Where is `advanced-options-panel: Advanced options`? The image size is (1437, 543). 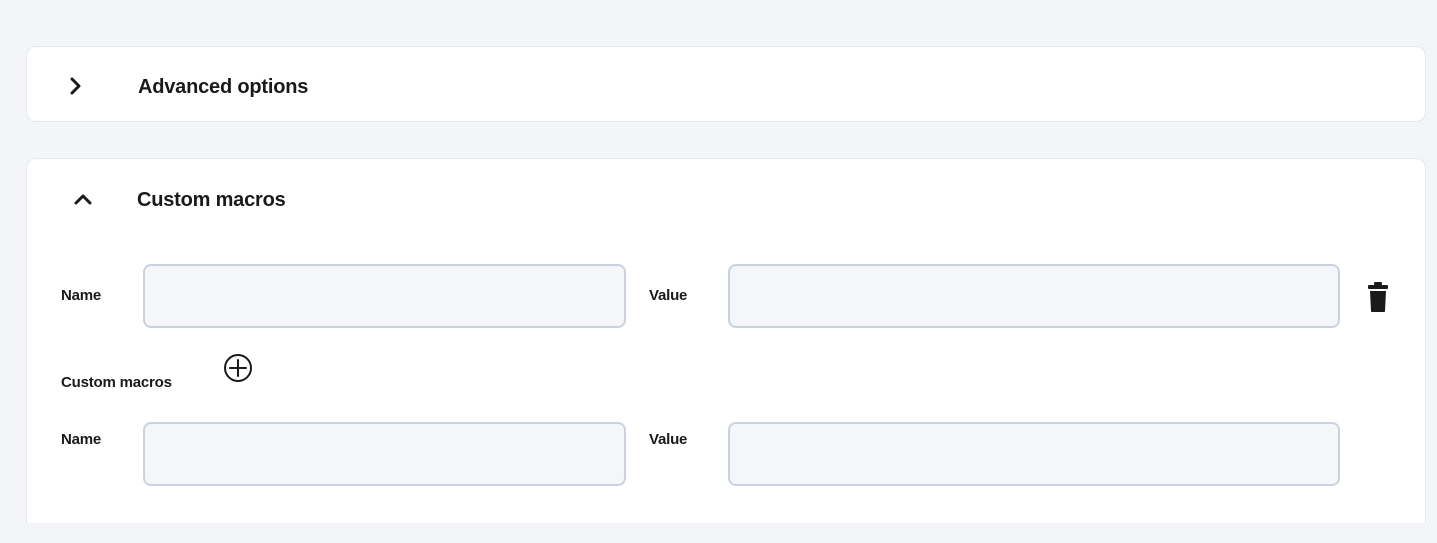 advanced-options-panel: Advanced options is located at coordinates (726, 84).